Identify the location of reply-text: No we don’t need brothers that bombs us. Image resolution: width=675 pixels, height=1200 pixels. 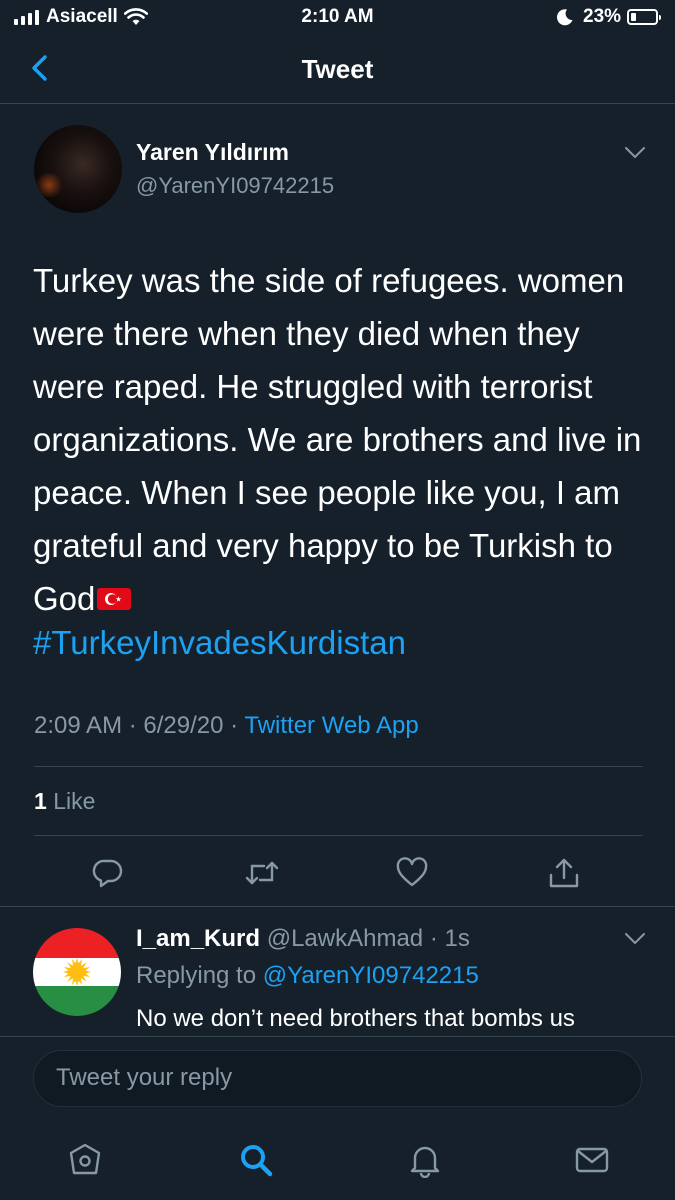
(355, 1018).